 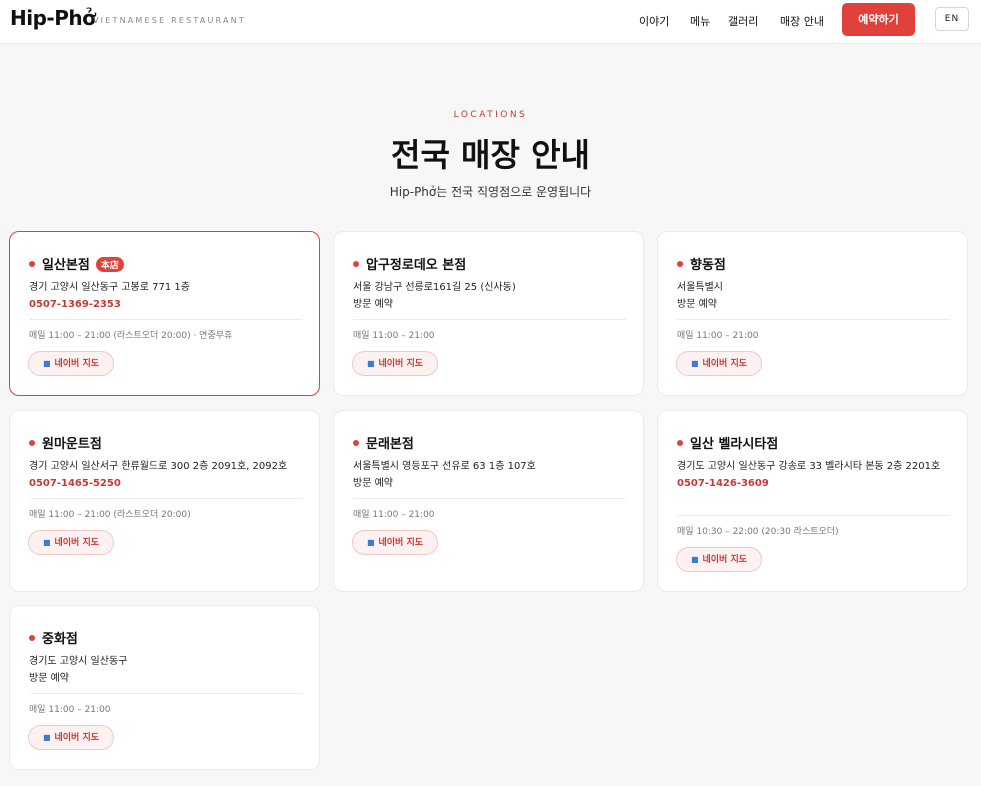 I want to click on store-address: 경기 고양시 일산동구 고봉로 771 1층 0507-1369-2353, so click(x=166, y=296).